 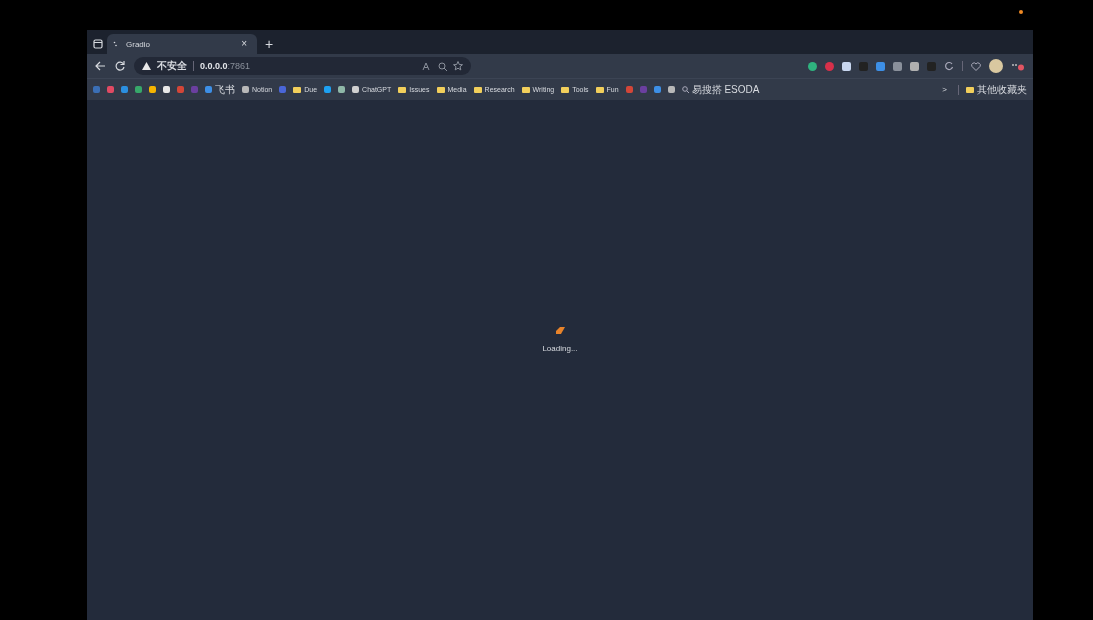 What do you see at coordinates (458, 66) in the screenshot?
I see `star-icon` at bounding box center [458, 66].